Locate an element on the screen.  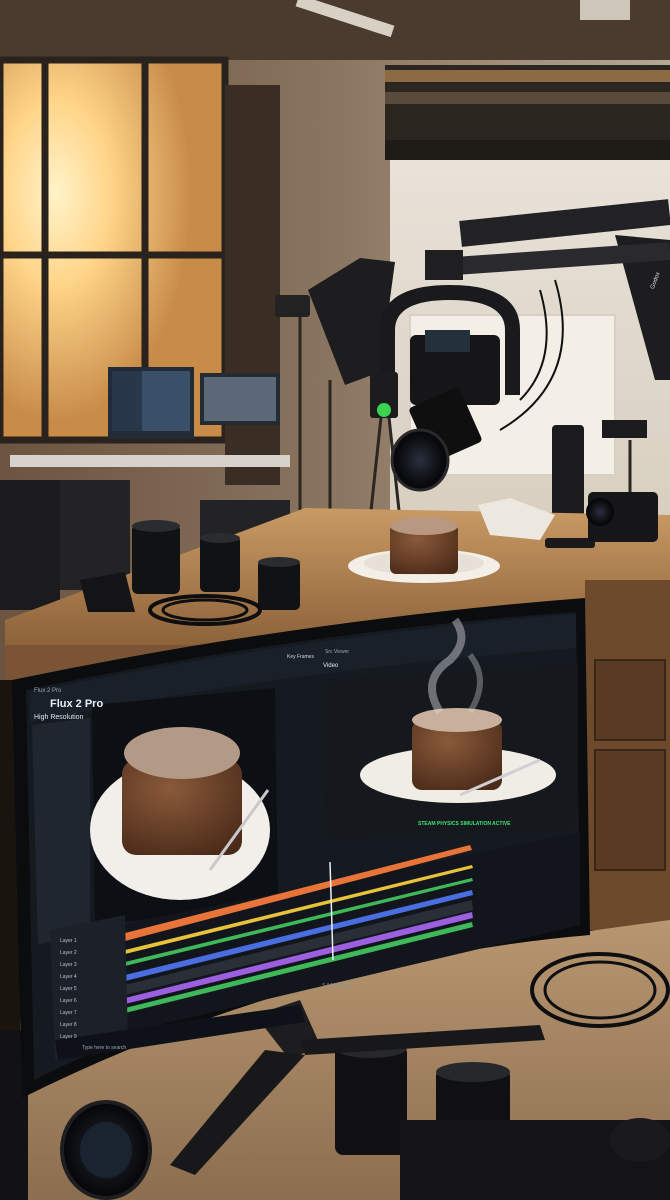
layer-item: Layer 9 is located at coordinates (68, 1037).